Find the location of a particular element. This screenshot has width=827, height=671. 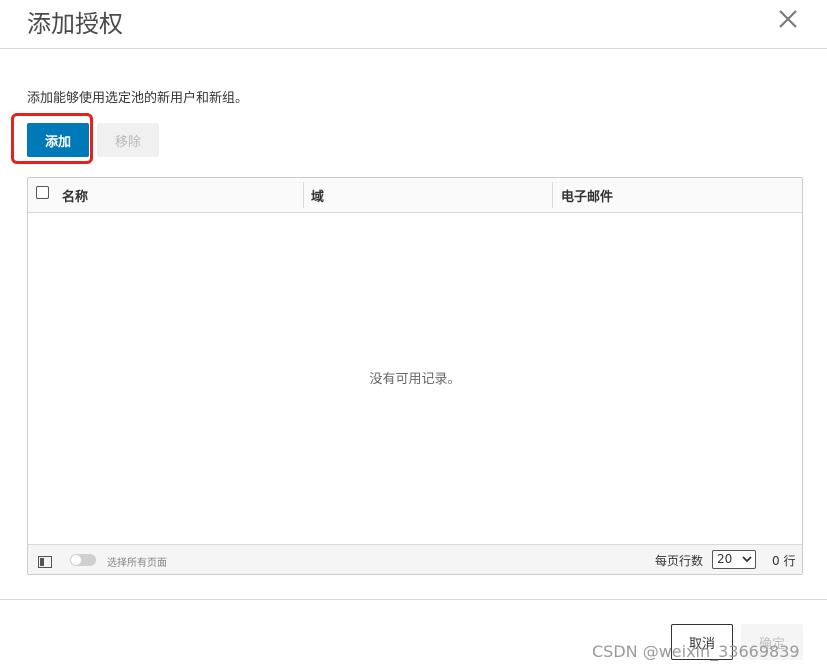

column-toggle-icon is located at coordinates (45, 562).